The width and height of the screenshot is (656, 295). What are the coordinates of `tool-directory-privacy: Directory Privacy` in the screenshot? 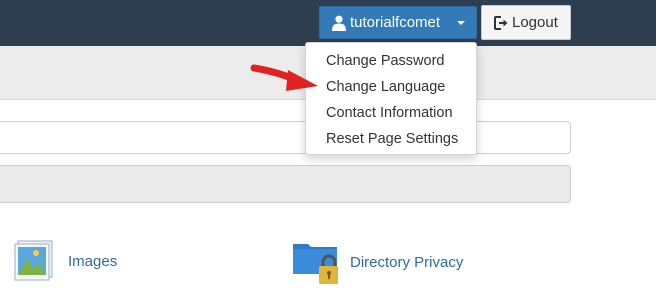 It's located at (377, 262).